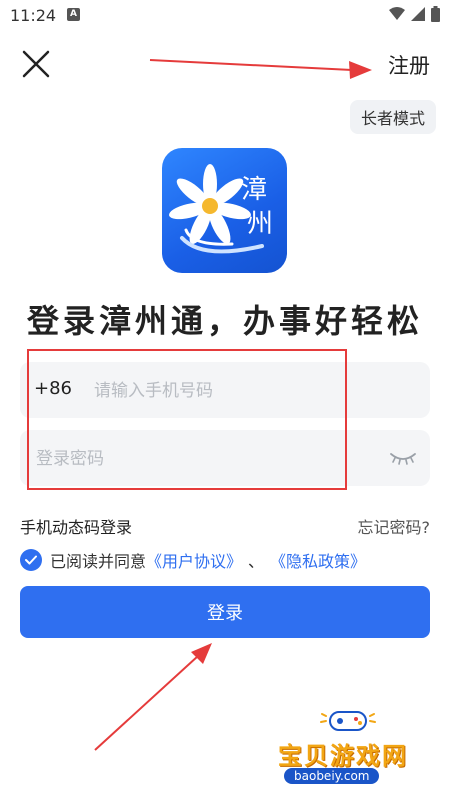 The width and height of the screenshot is (450, 800). Describe the element at coordinates (33, 15) in the screenshot. I see `status-time: 11:24` at that location.